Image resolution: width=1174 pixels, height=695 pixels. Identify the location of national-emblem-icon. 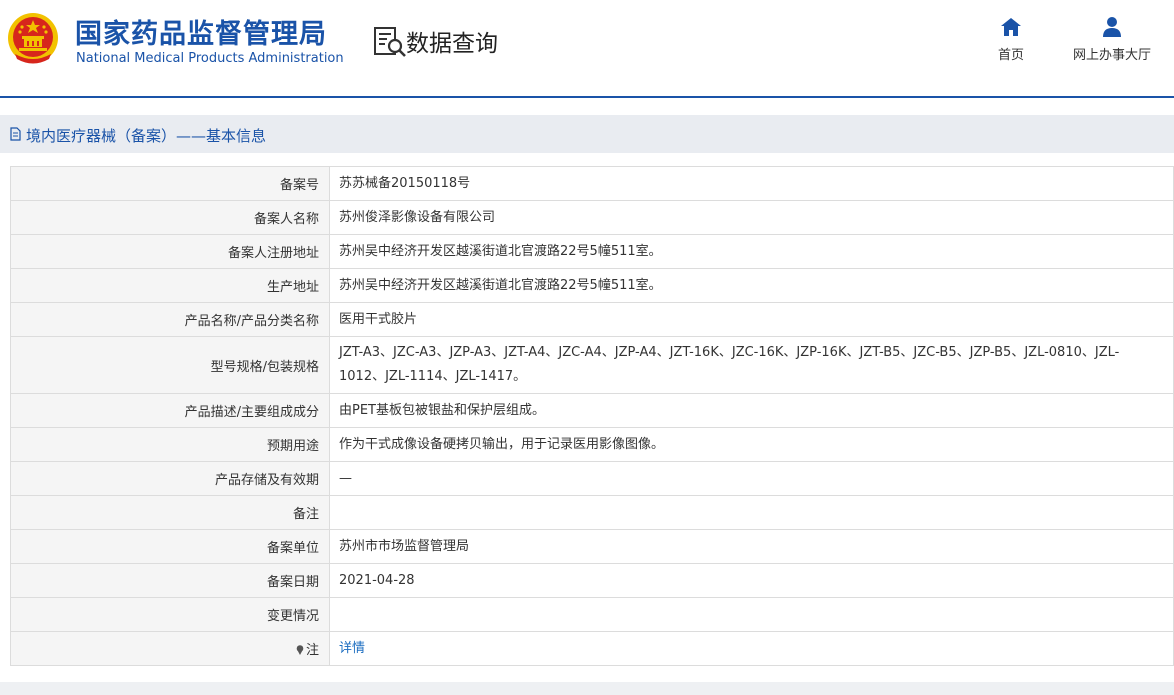
(33, 38).